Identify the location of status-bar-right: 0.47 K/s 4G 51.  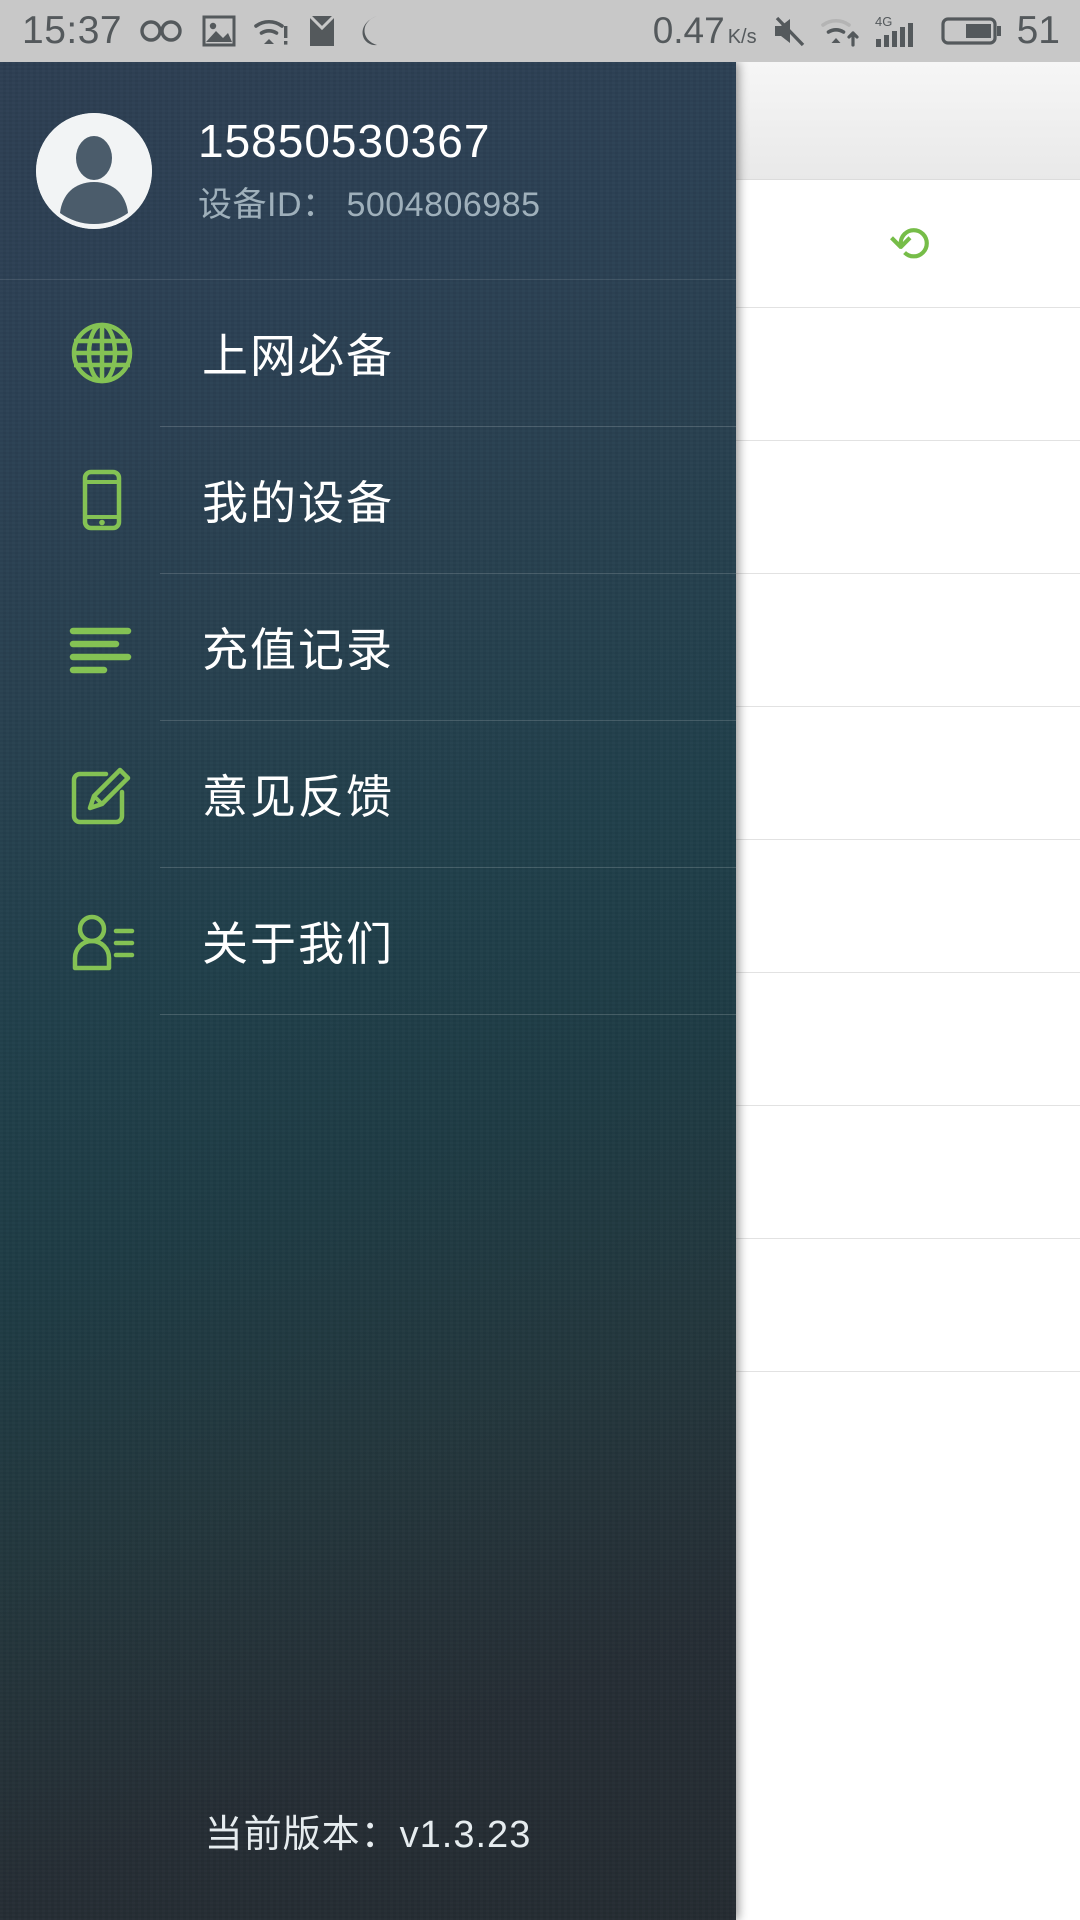
(866, 31).